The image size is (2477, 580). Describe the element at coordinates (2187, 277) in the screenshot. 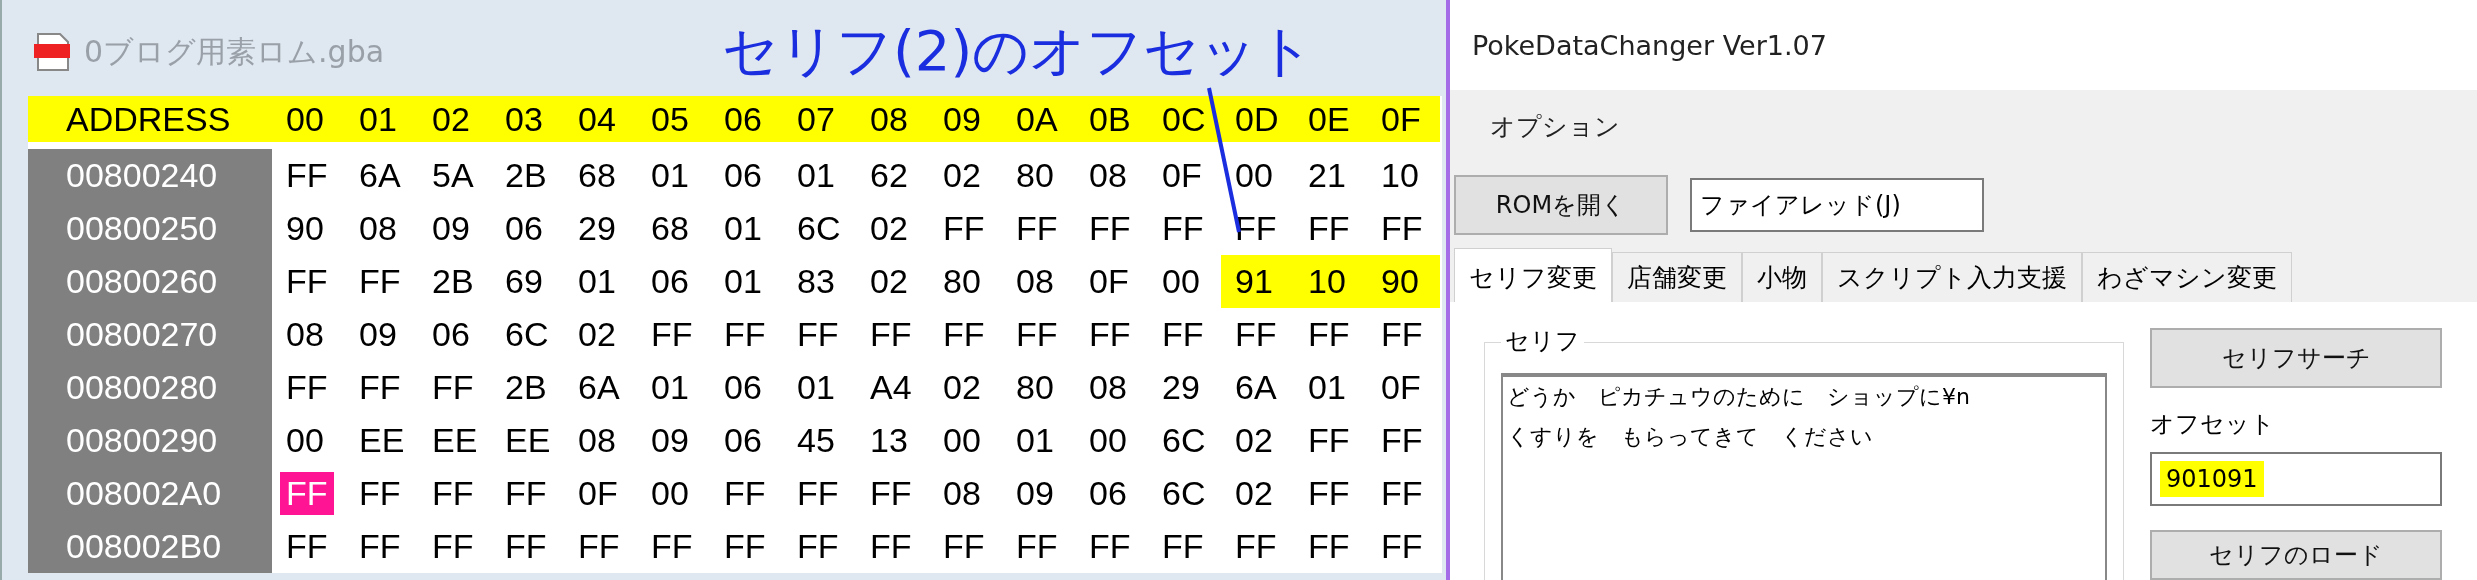

I see `tab: わざマシン変更` at that location.